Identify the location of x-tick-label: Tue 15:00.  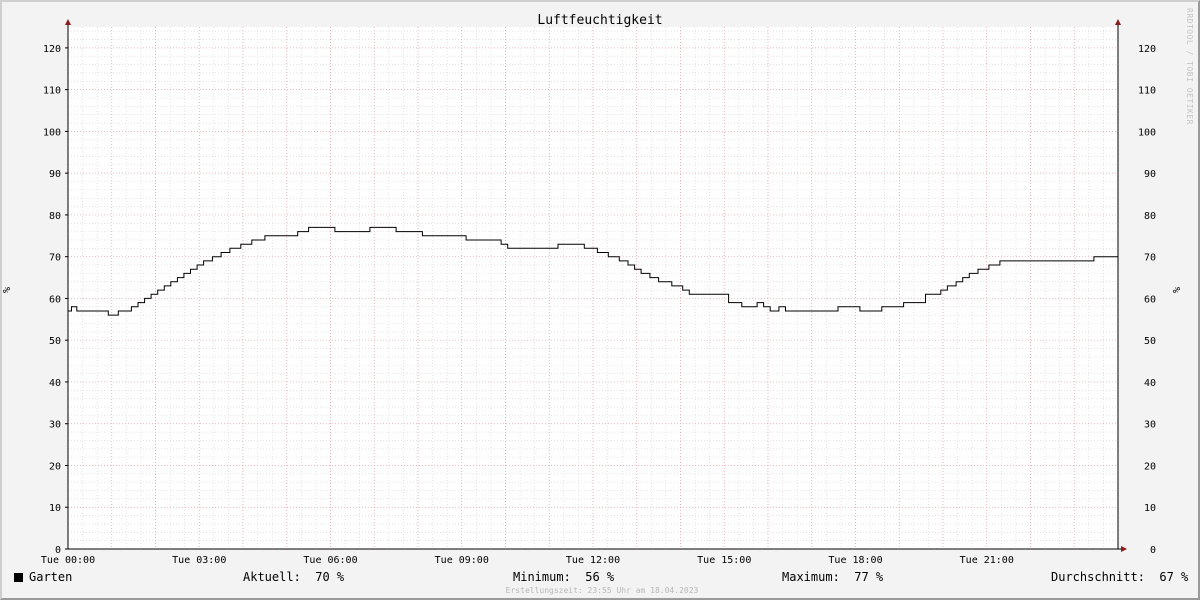
(724, 560).